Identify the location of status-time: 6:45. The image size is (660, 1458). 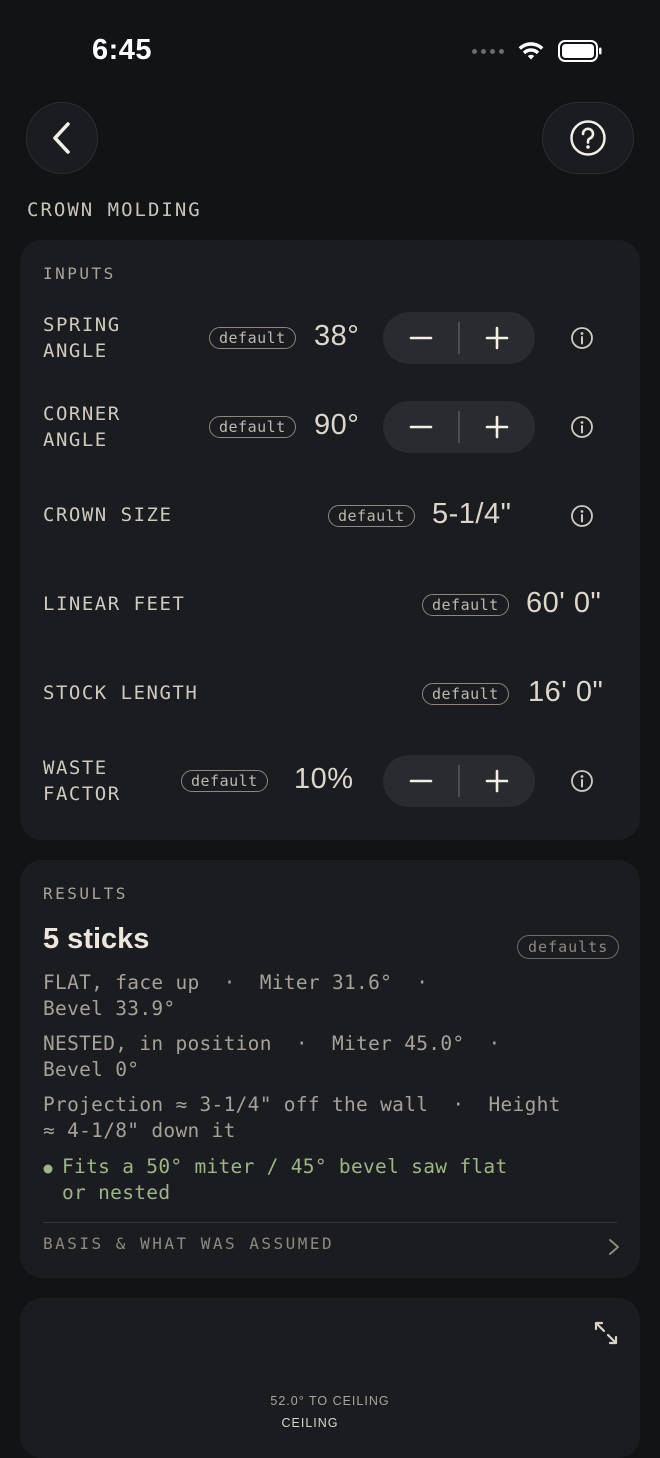
(122, 50).